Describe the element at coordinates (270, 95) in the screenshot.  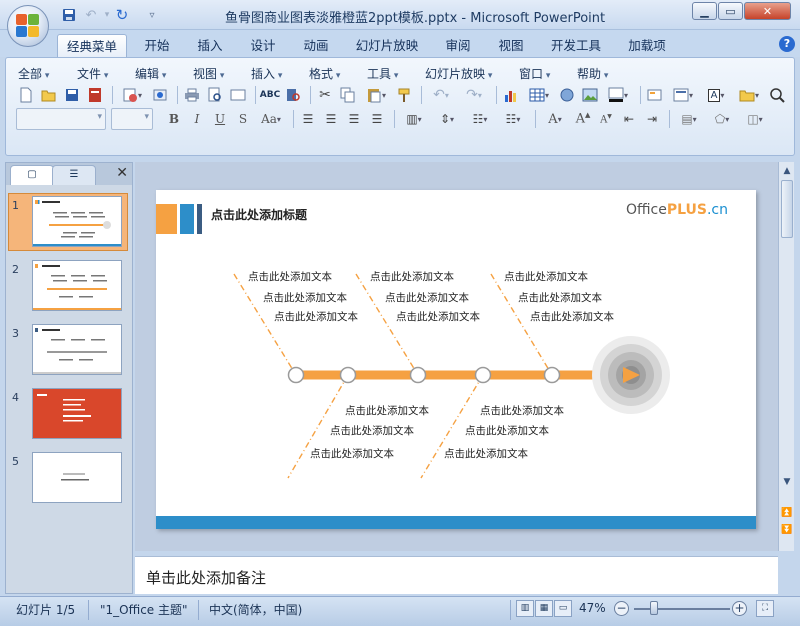
I see `spelling-icon: ABC` at that location.